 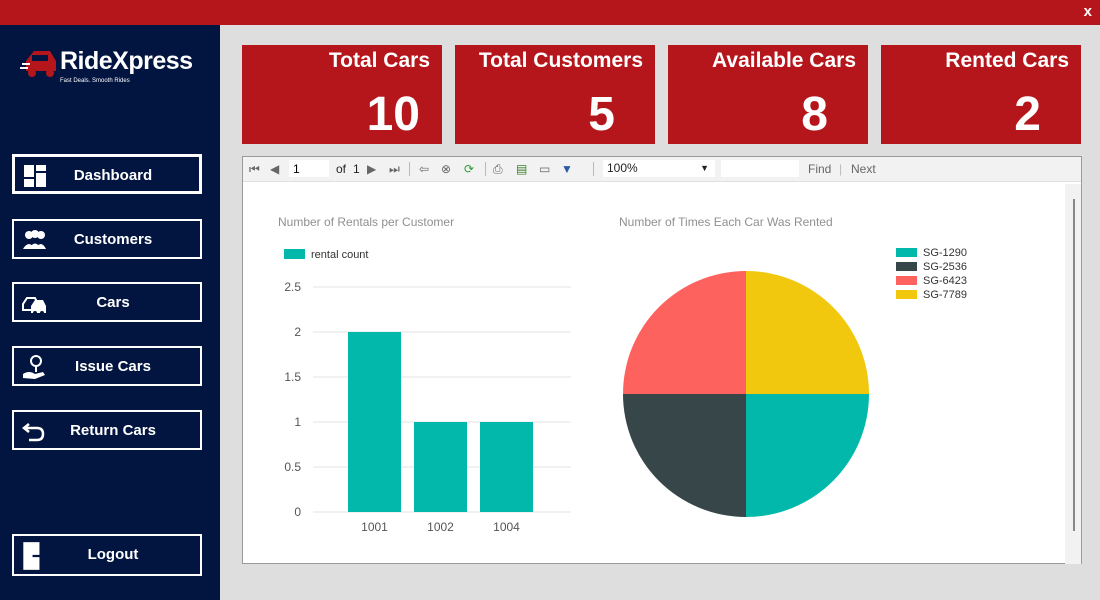 What do you see at coordinates (1007, 60) in the screenshot?
I see `stat-title: Rented Cars` at bounding box center [1007, 60].